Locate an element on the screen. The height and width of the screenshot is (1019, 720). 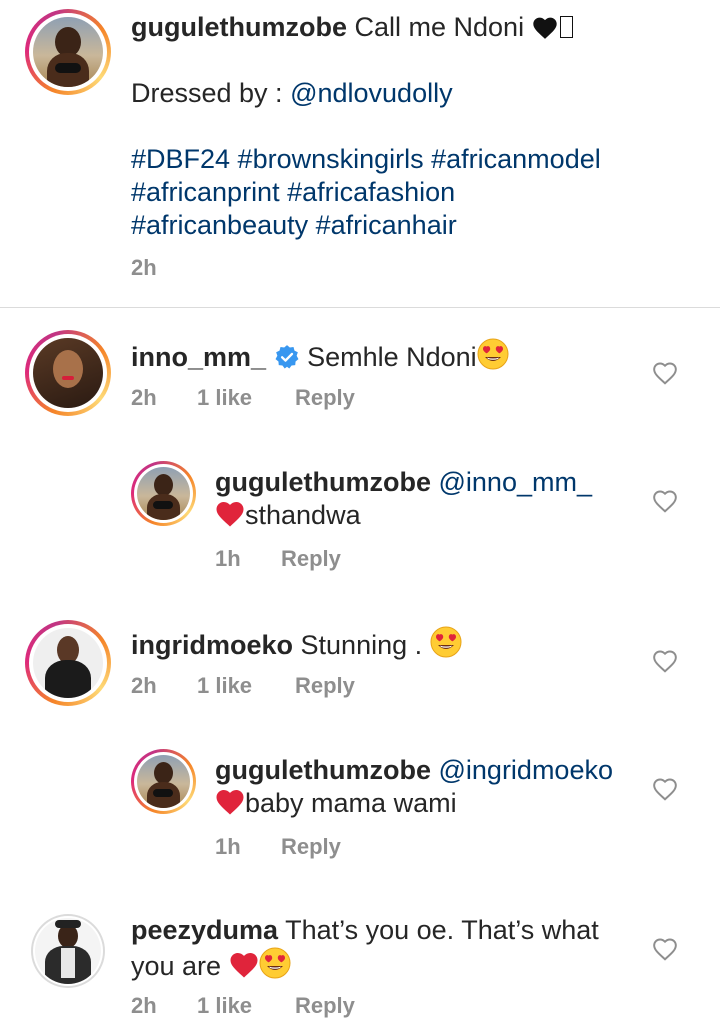
caption-time: 2h is located at coordinates (144, 267).